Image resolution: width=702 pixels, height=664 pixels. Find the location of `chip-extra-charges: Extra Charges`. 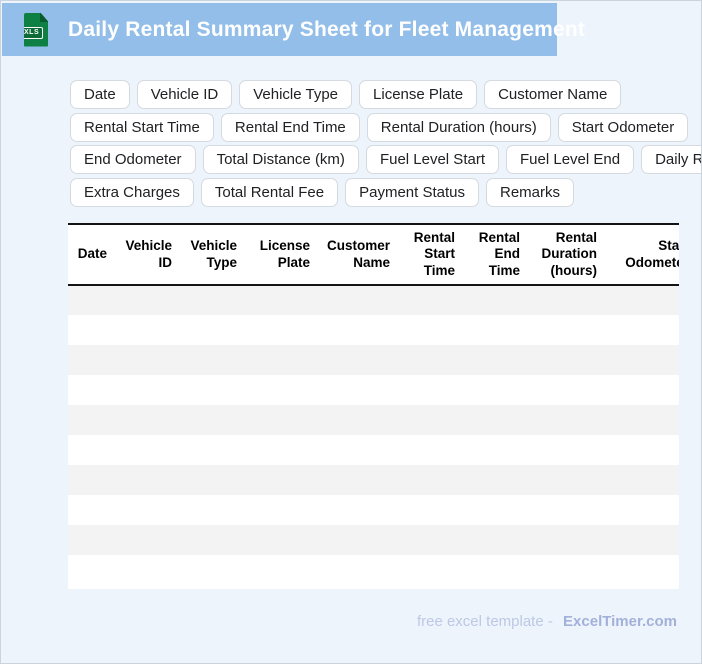

chip-extra-charges: Extra Charges is located at coordinates (132, 192).